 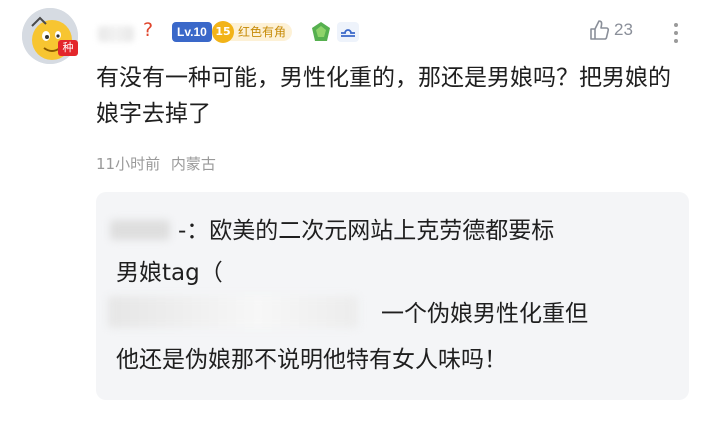 I want to click on comment-time: 11小时前, so click(x=128, y=164).